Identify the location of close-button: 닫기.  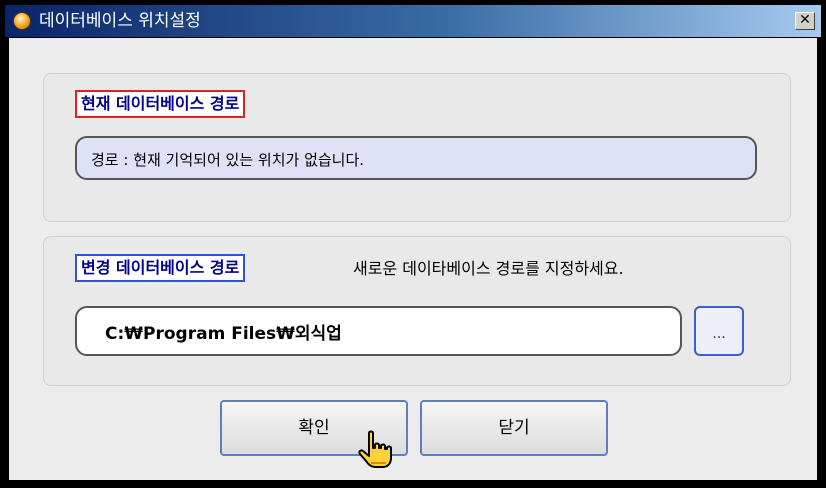
(514, 428).